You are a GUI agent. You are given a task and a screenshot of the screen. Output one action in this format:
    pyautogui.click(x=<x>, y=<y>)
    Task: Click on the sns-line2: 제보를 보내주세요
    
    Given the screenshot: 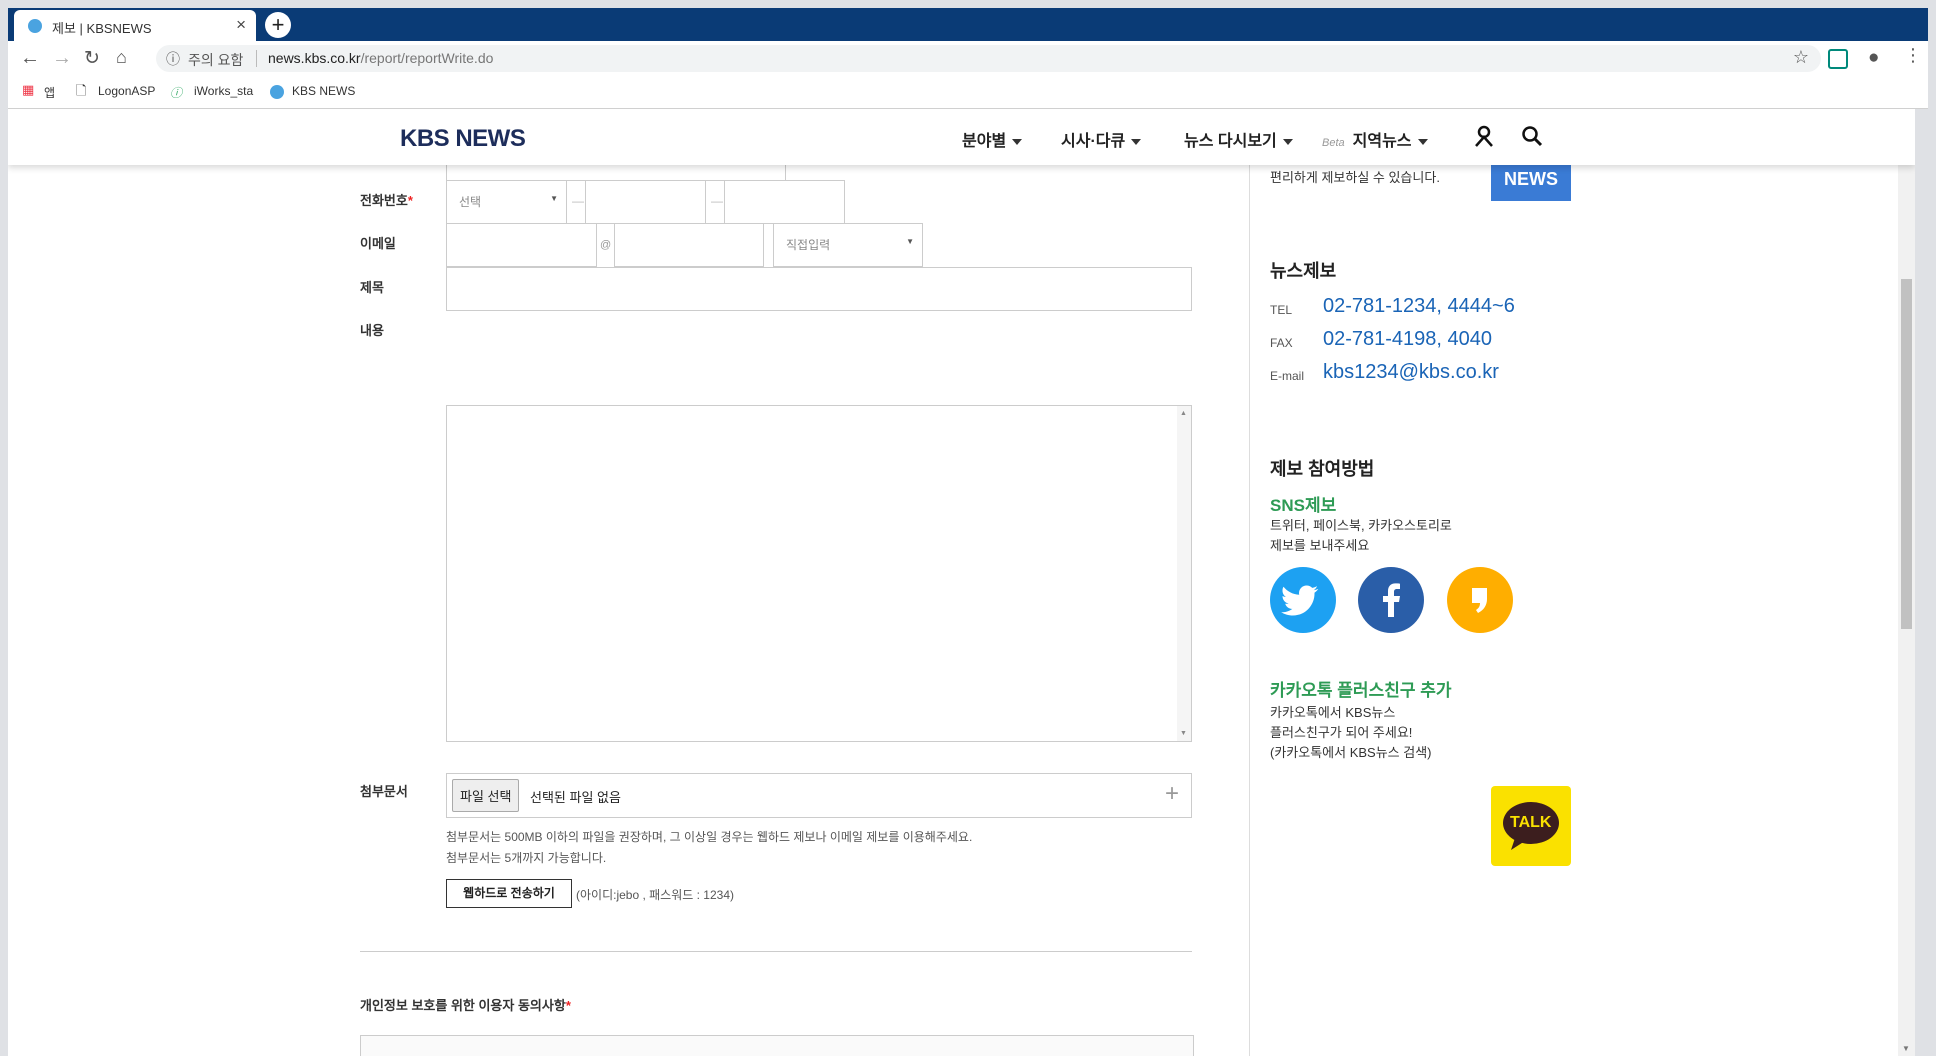 What is the action you would take?
    pyautogui.click(x=1320, y=545)
    